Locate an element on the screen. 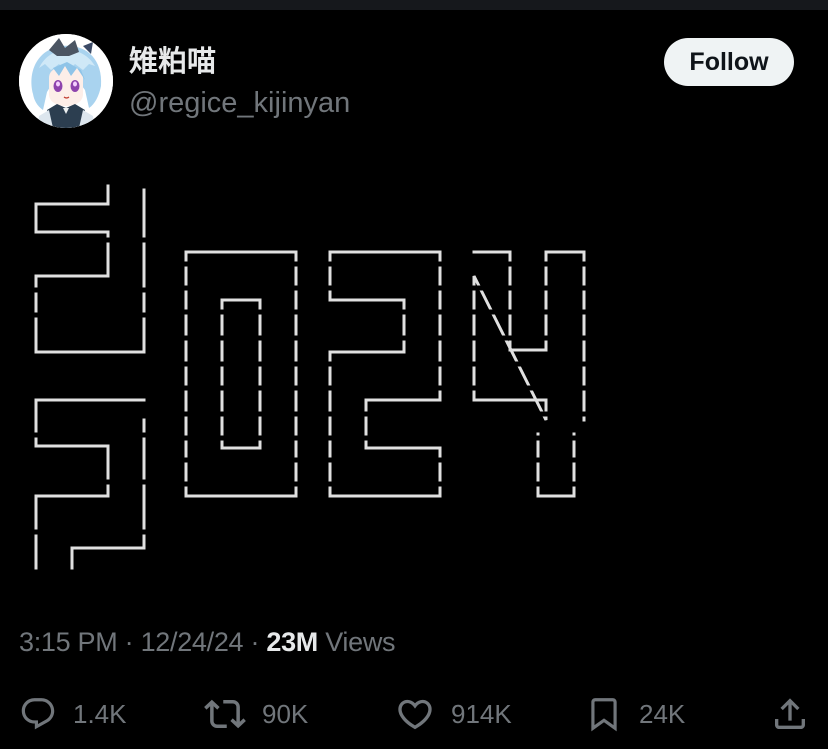 The height and width of the screenshot is (749, 828). views-label: Views is located at coordinates (360, 642).